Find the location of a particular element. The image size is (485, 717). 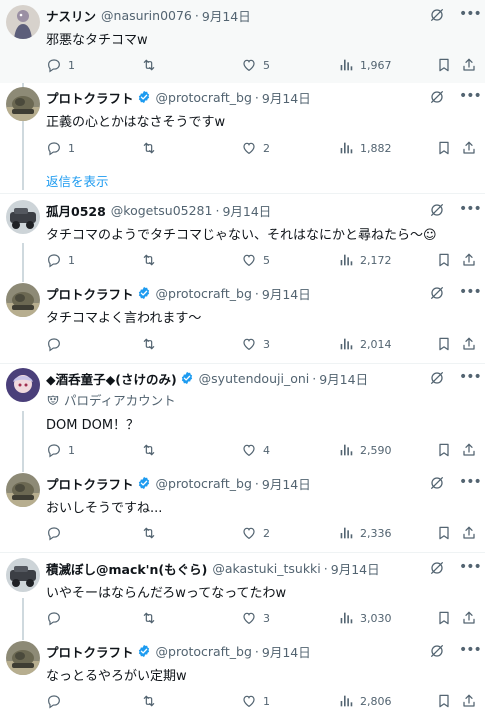

display-name: ◆酒呑童子◆(さけのみ) is located at coordinates (111, 378).